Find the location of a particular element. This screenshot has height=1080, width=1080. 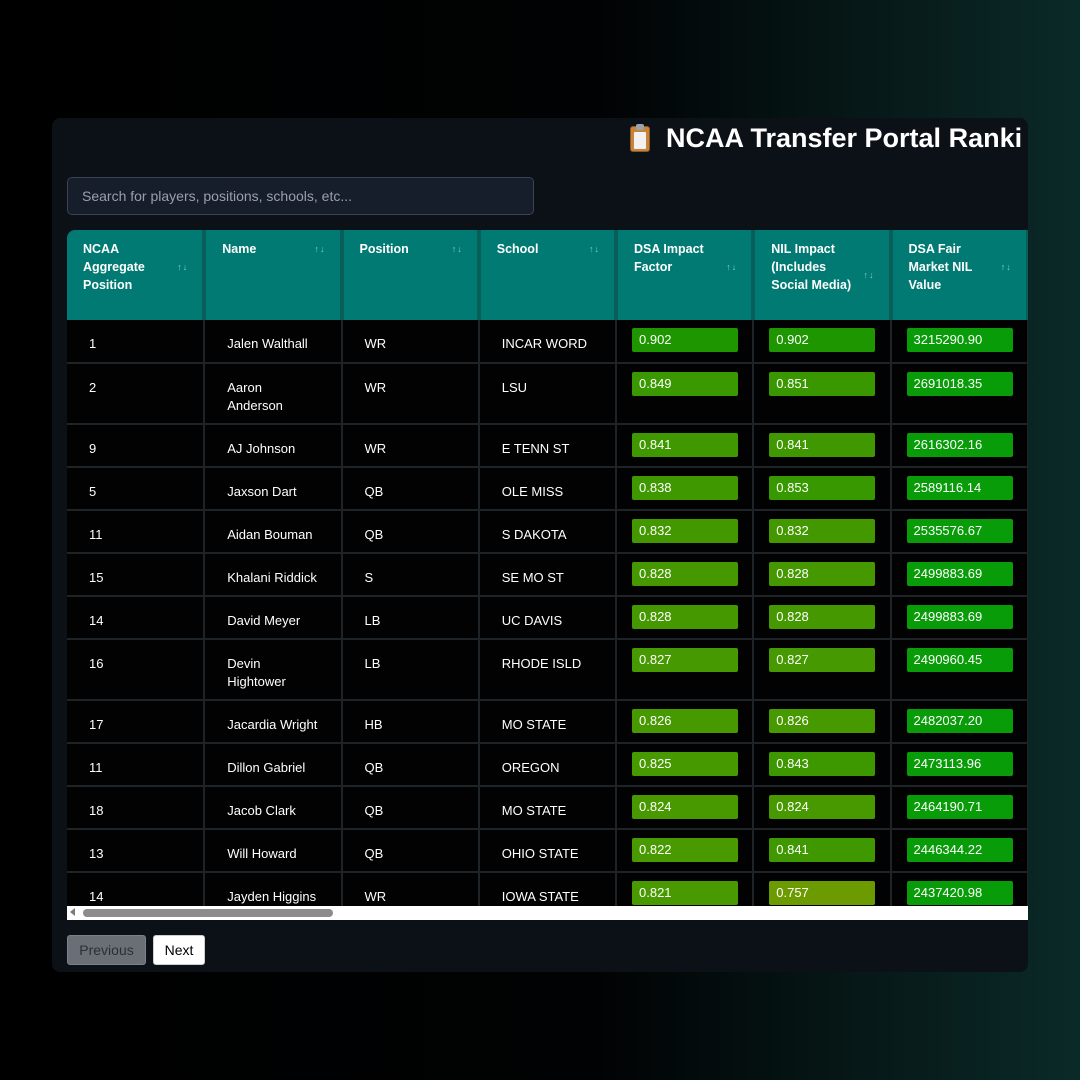

header-aggregate-position: NCAA Aggregate Position ↑↓ is located at coordinates (137, 275).